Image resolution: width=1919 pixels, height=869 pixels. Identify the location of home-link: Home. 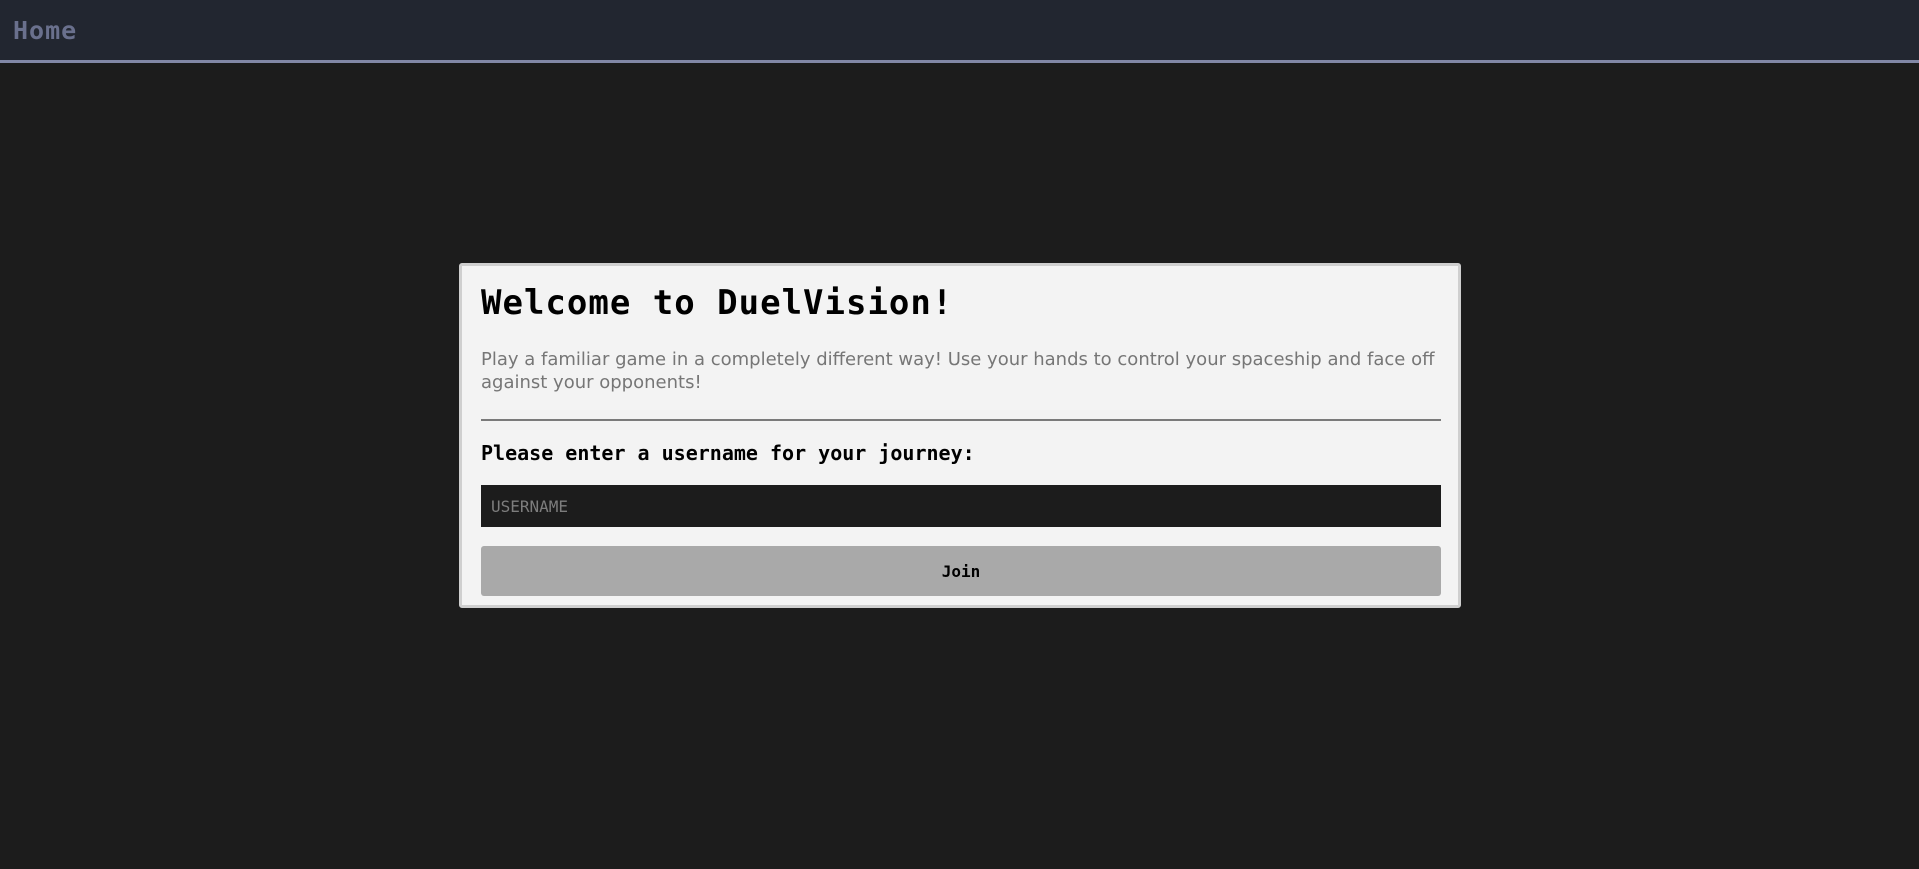
(45, 30).